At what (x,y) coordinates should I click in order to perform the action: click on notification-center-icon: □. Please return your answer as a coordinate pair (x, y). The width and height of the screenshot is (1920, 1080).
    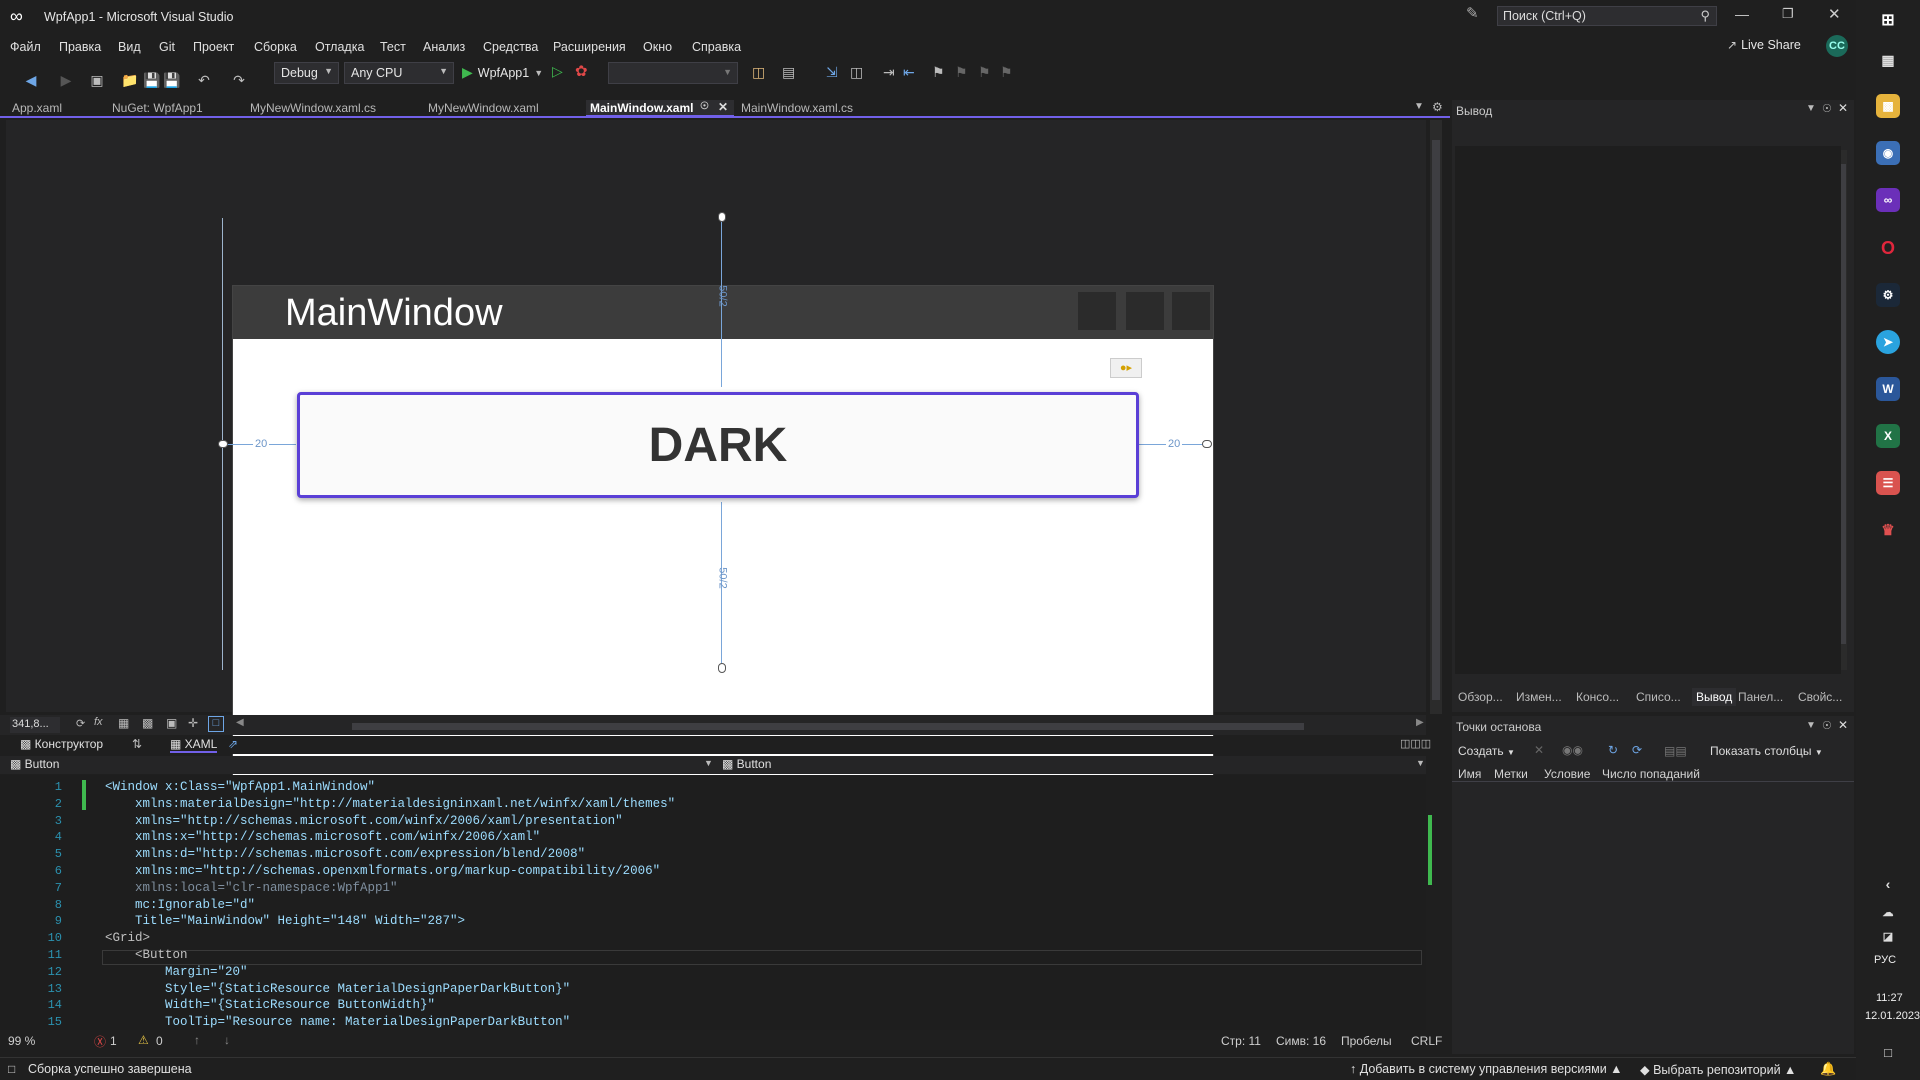
    Looking at the image, I should click on (1888, 1052).